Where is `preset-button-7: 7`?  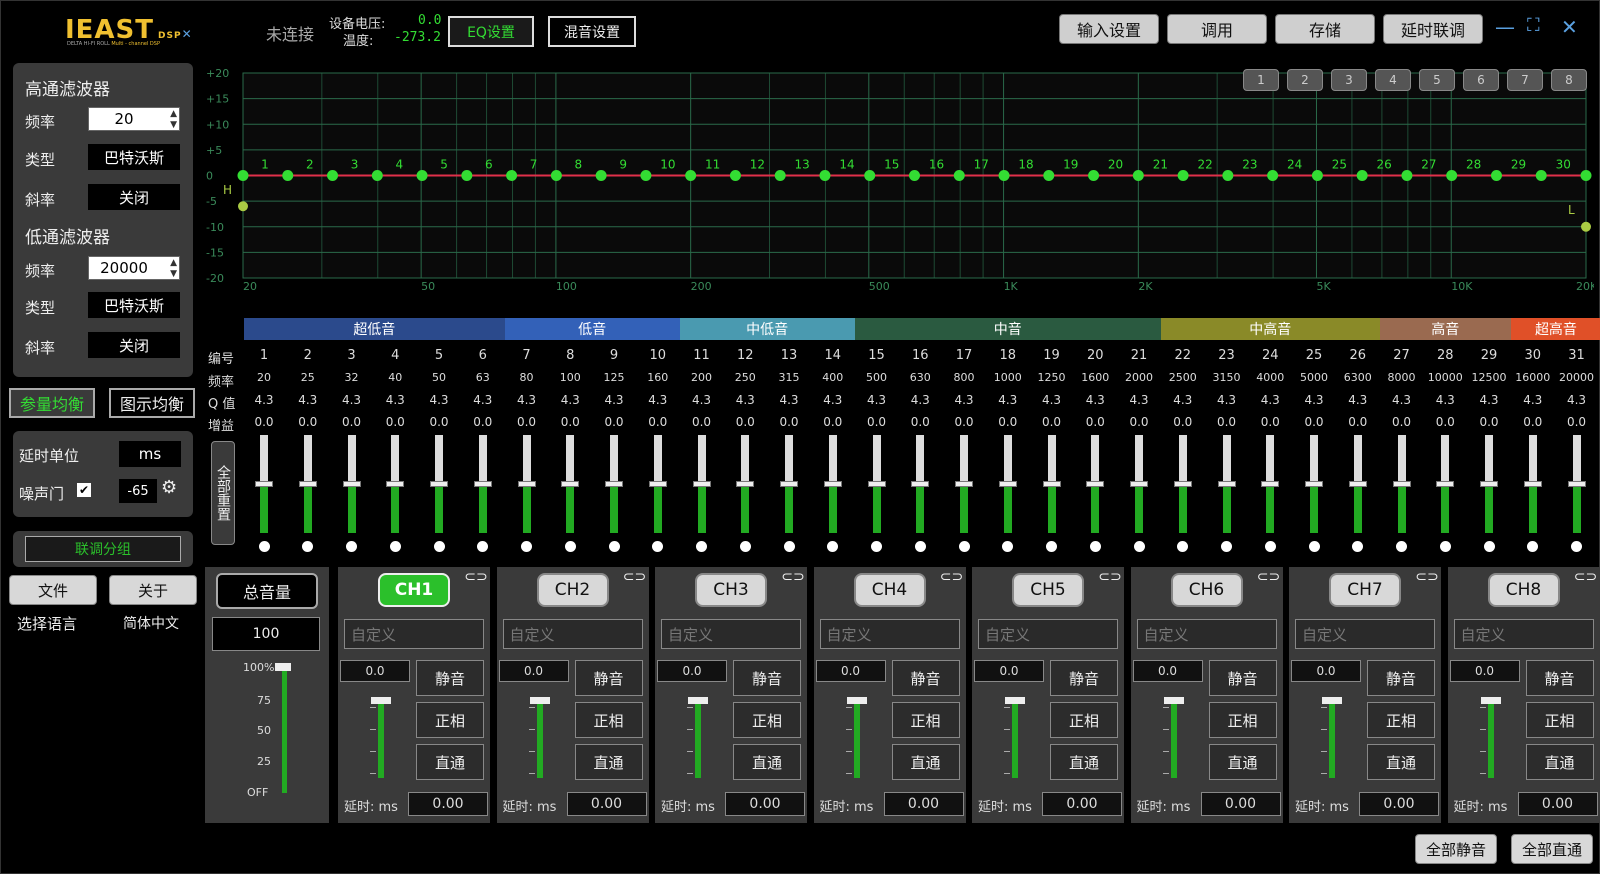 preset-button-7: 7 is located at coordinates (1525, 80).